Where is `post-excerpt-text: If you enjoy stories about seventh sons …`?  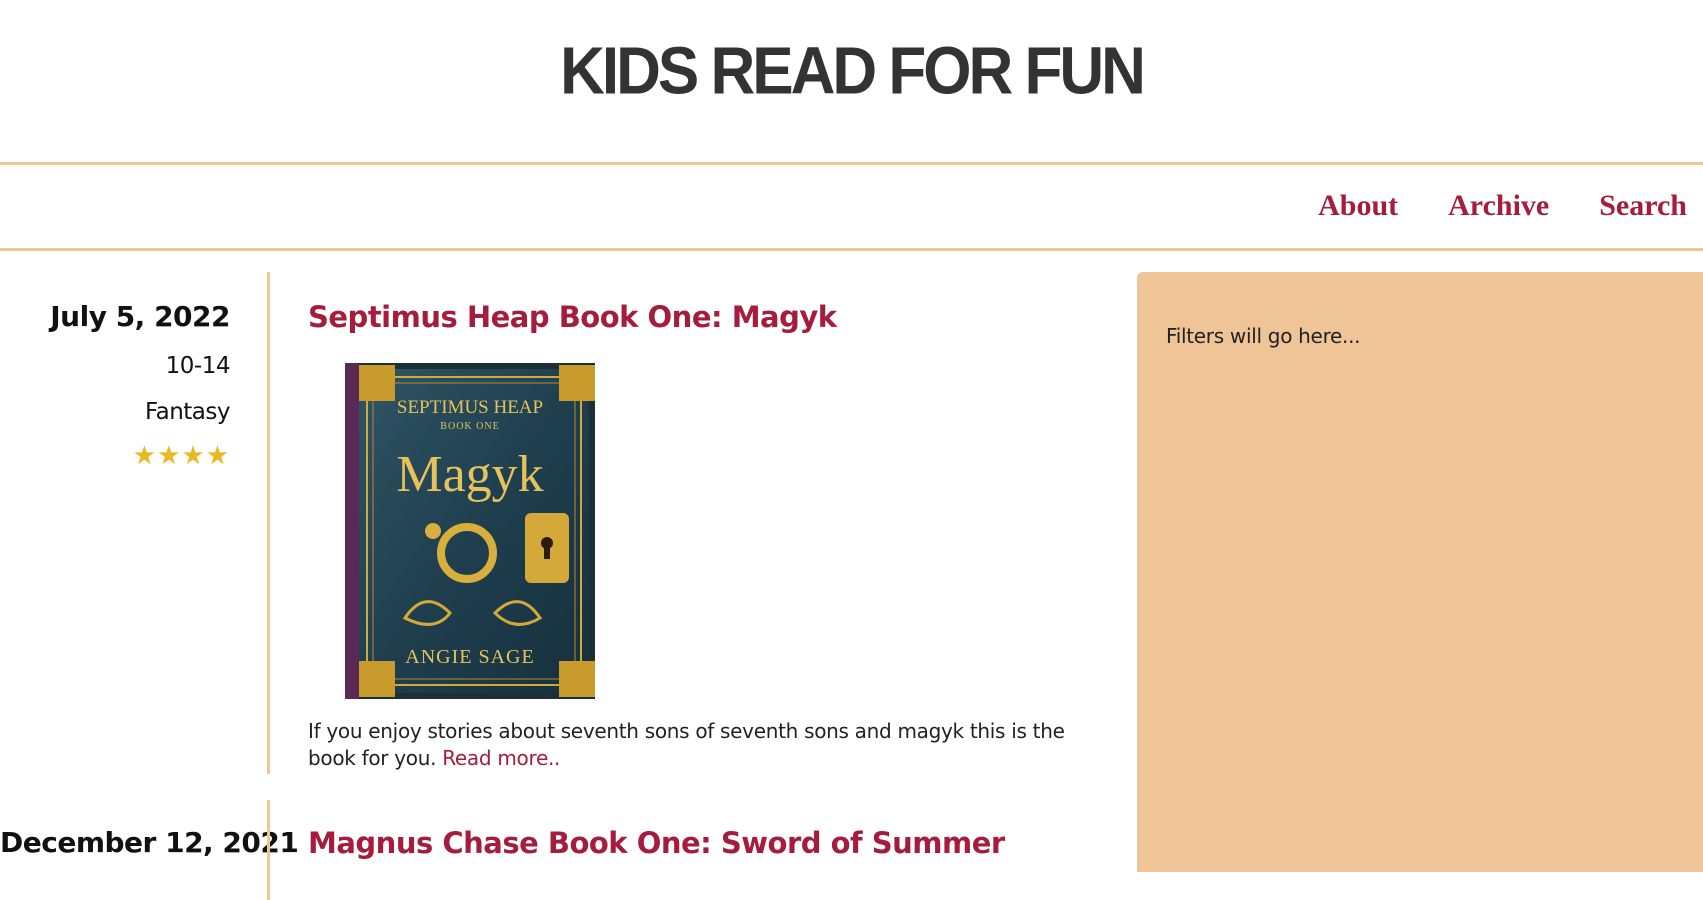
post-excerpt-text: If you enjoy stories about seventh sons … is located at coordinates (686, 744).